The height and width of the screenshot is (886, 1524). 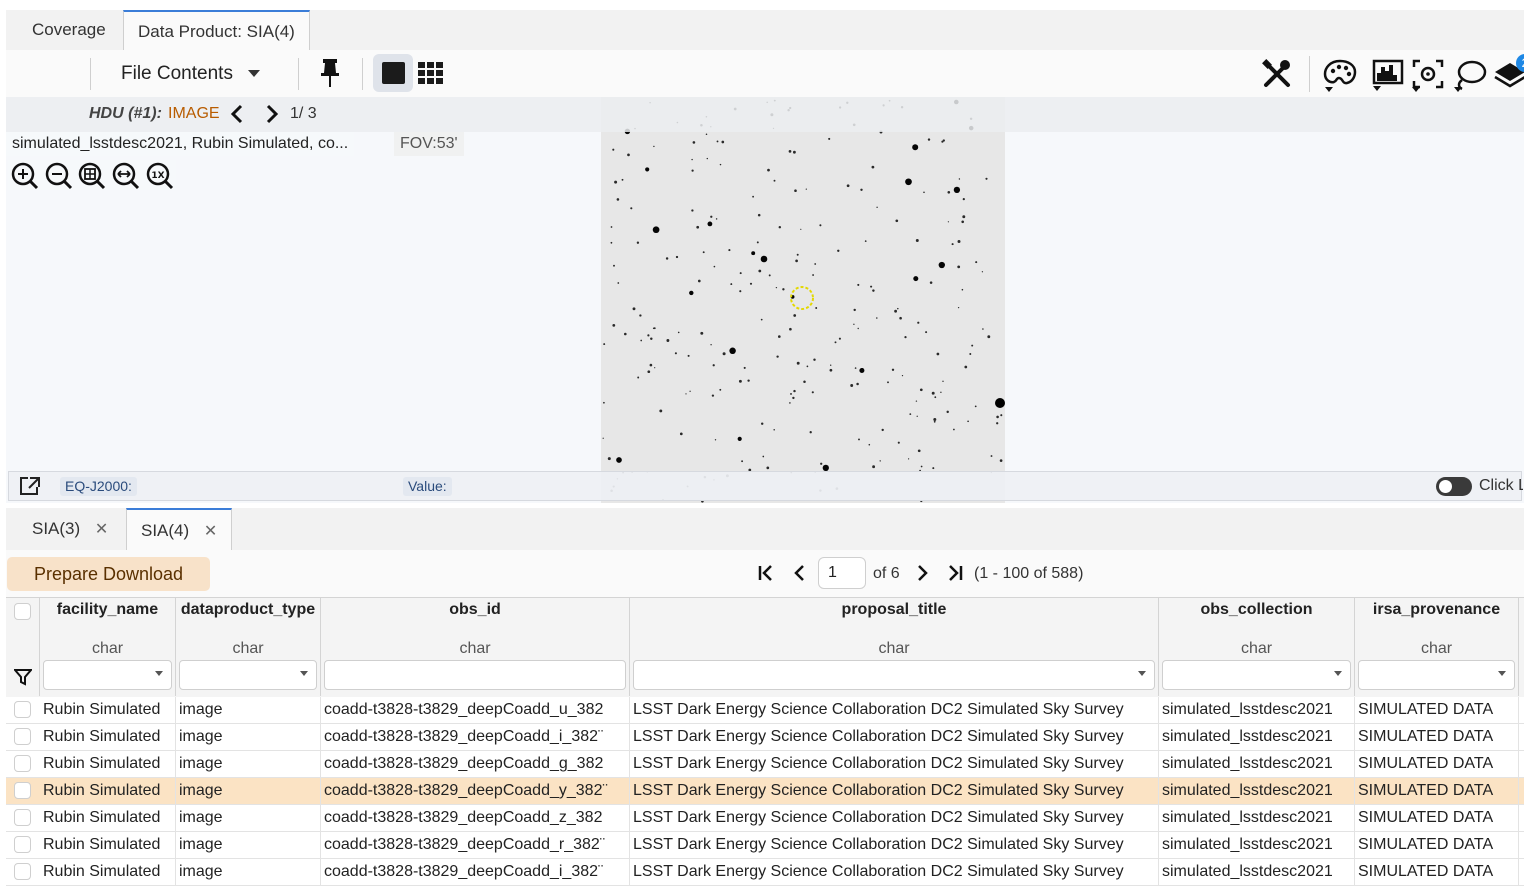 I want to click on page-count: of 6, so click(x=886, y=573).